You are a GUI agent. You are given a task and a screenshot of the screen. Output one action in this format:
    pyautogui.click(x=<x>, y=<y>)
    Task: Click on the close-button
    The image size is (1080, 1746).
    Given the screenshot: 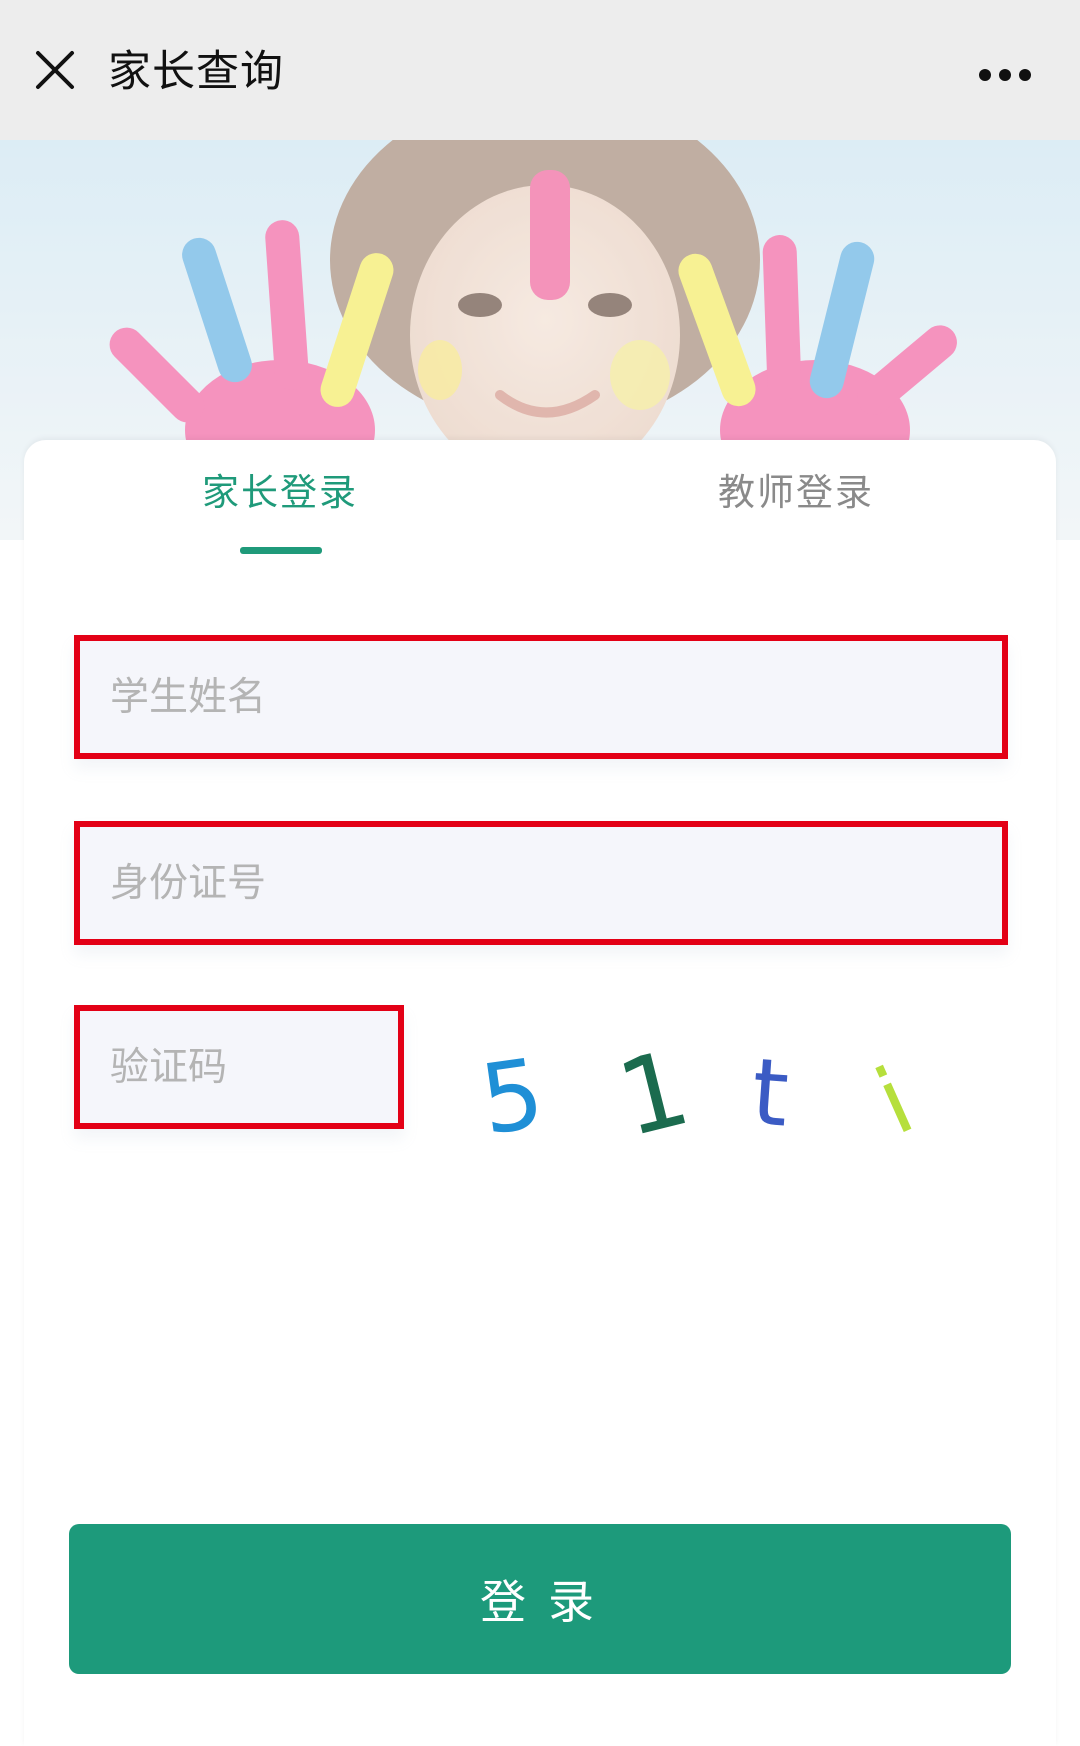 What is the action you would take?
    pyautogui.click(x=55, y=70)
    